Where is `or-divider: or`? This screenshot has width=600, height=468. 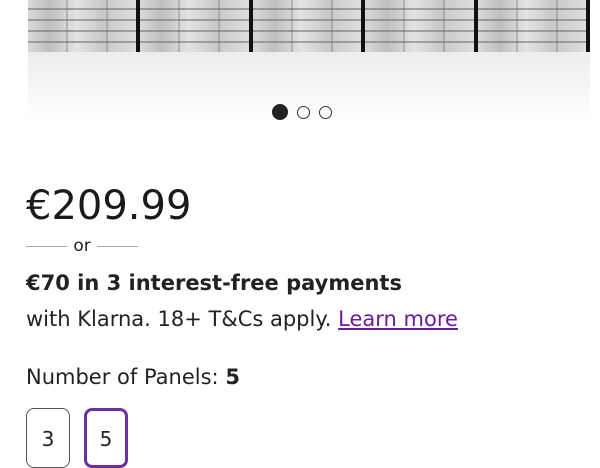
or-divider: or is located at coordinates (82, 246).